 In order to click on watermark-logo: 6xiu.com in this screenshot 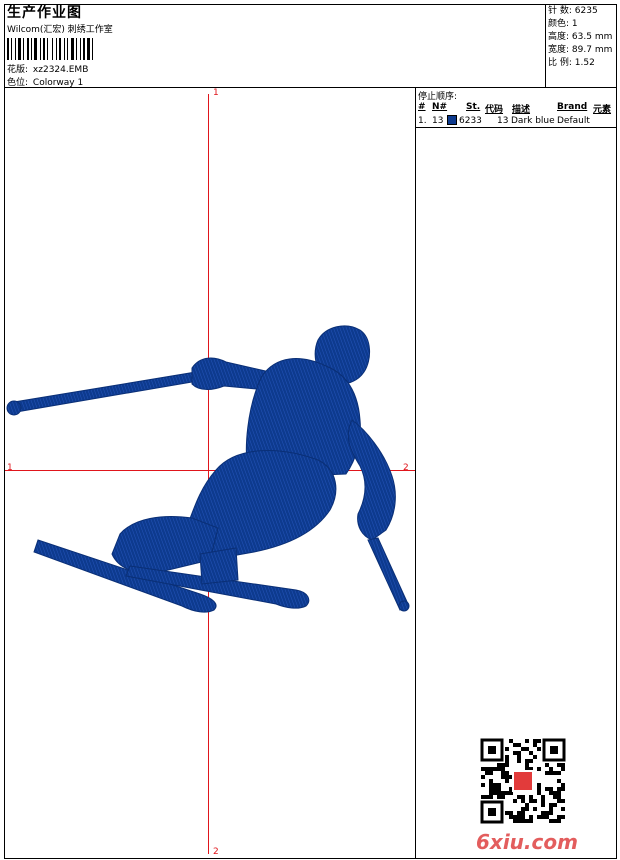, I will do `click(527, 842)`.